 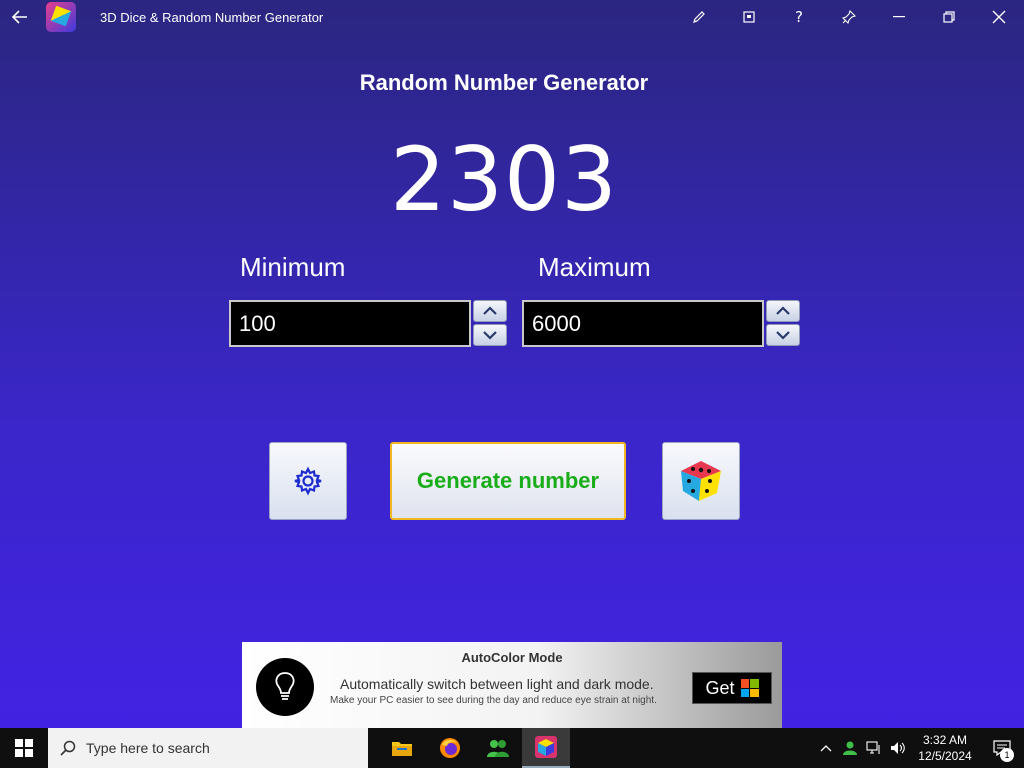 I want to click on title-bar: 3D Dice & Random Number Generator ?, so click(x=512, y=17).